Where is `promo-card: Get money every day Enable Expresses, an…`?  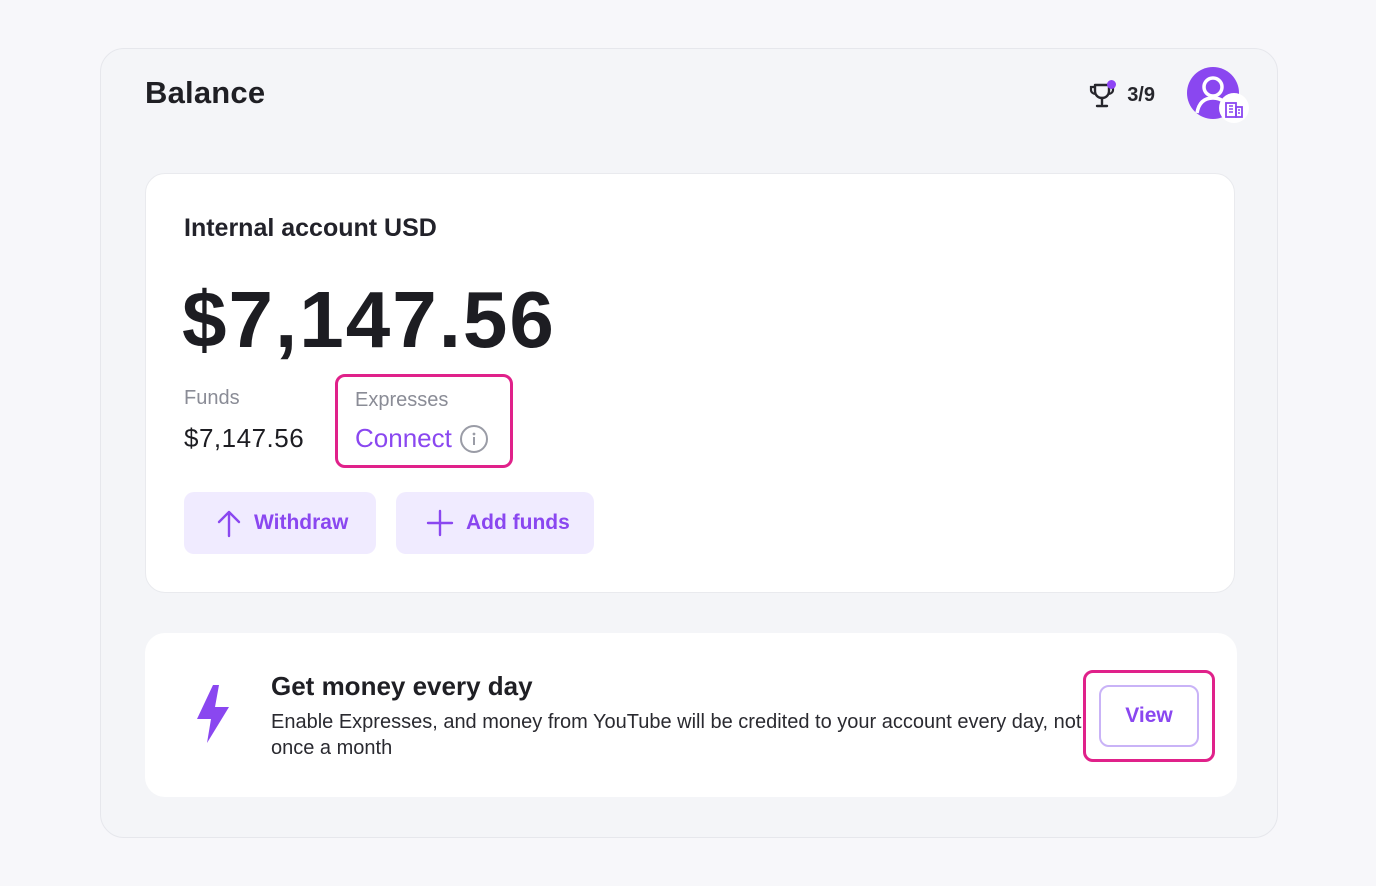
promo-card: Get money every day Enable Expresses, an… is located at coordinates (691, 715).